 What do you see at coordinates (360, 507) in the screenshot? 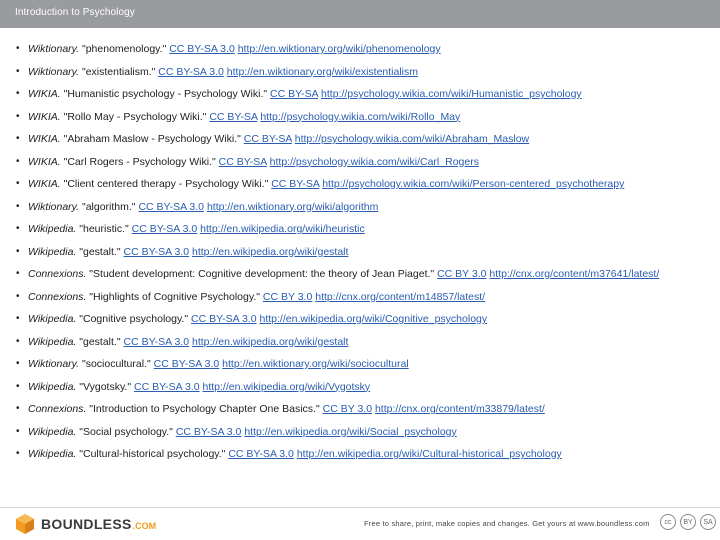
I see `footer-divider` at bounding box center [360, 507].